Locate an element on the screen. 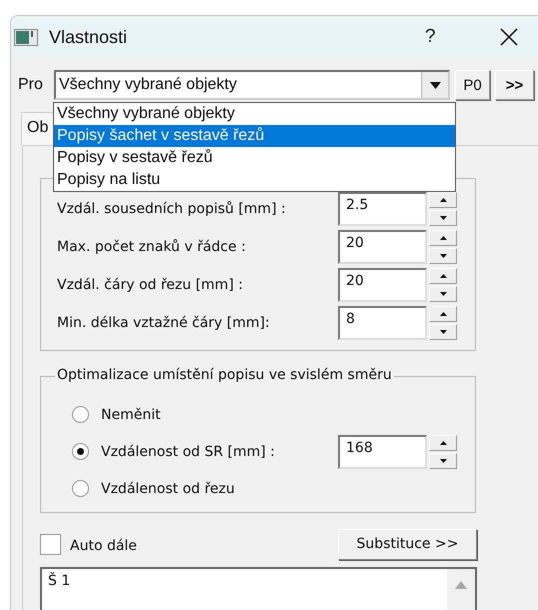  number-field: 168 is located at coordinates (382, 451).